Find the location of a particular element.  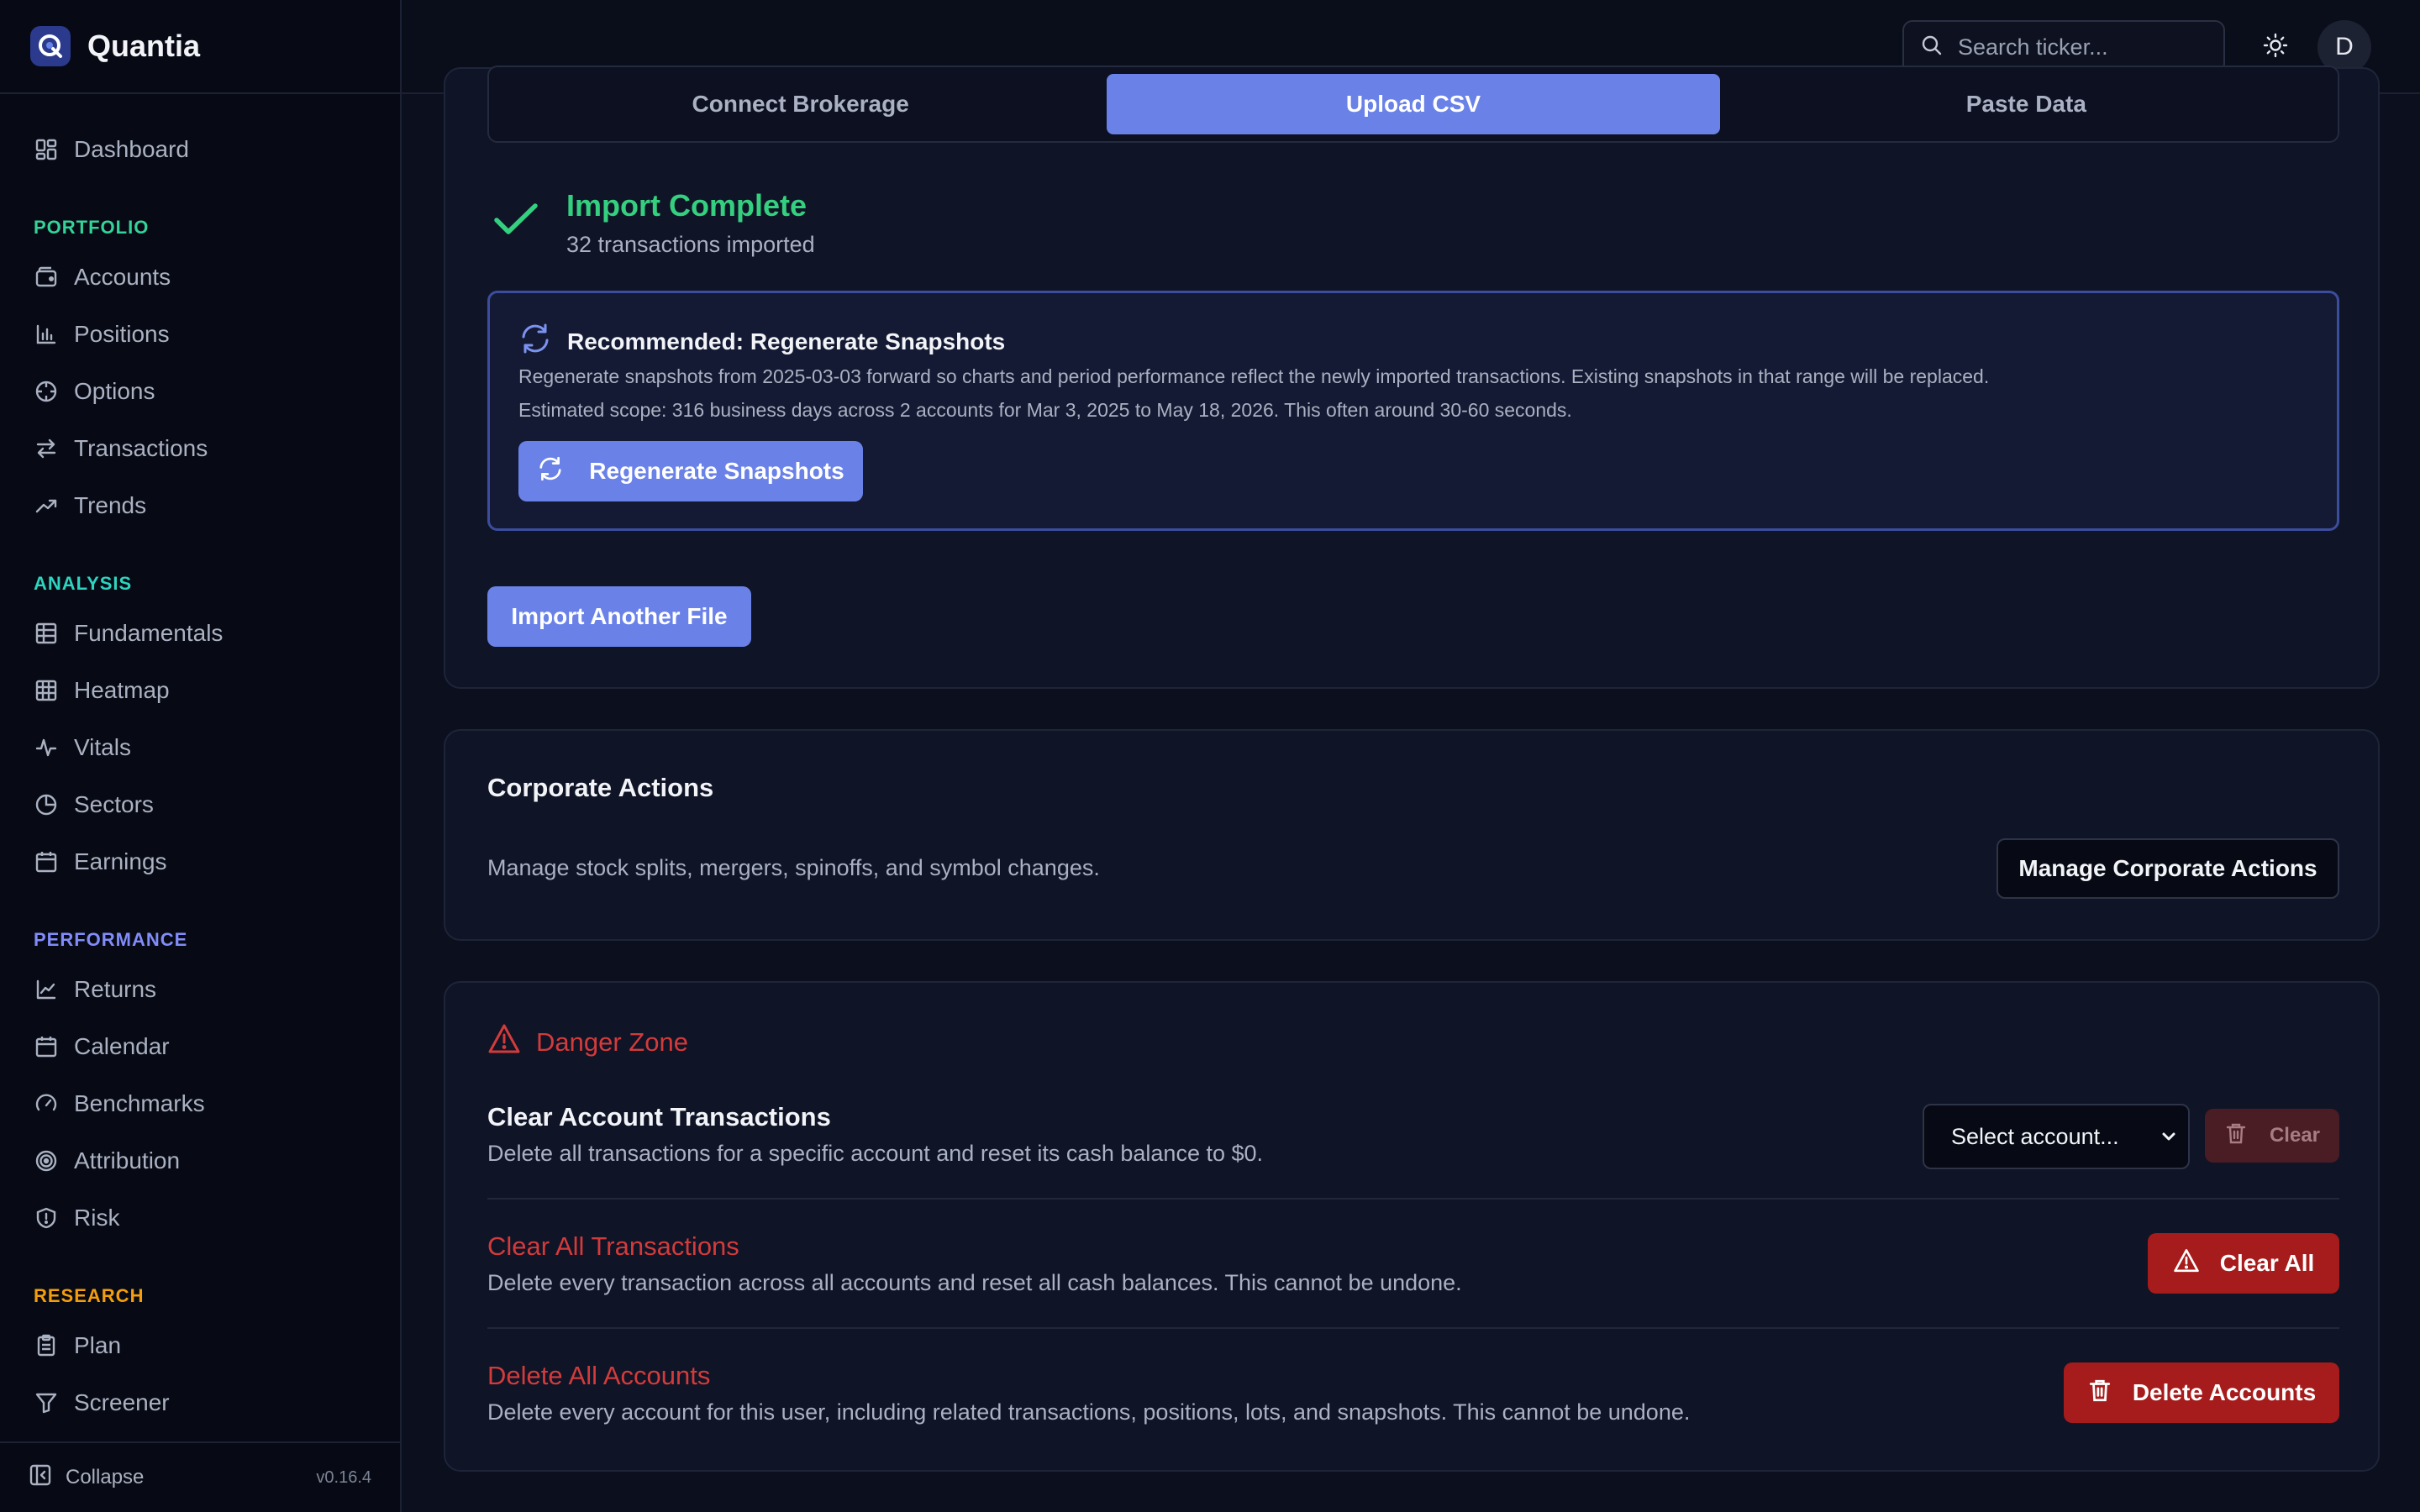

manage-corporate-actions-button: Manage Corporate Actions is located at coordinates (2167, 868).